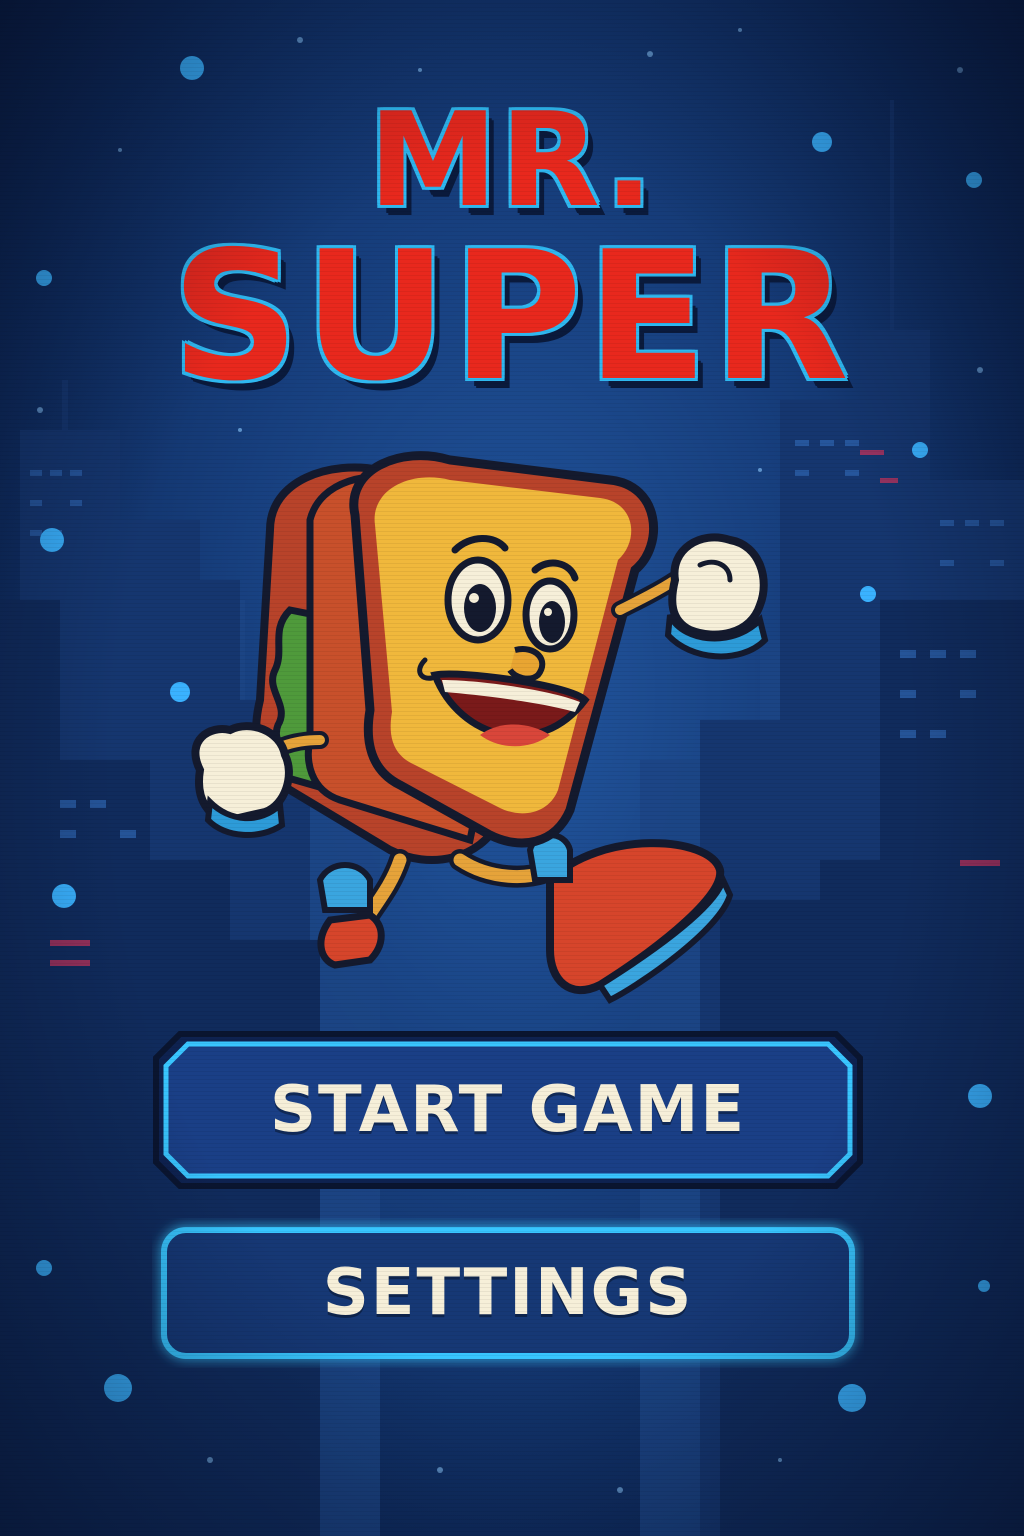 This screenshot has width=1024, height=1536. I want to click on settings-button: SETTINGS, so click(508, 1293).